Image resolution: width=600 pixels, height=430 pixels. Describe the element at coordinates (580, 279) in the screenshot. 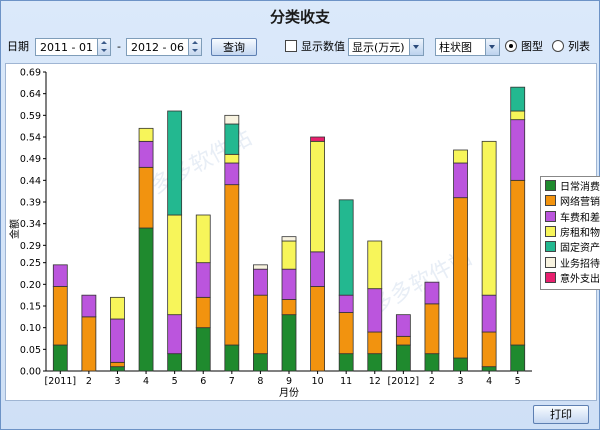

I see `legend-label: 意外支出` at that location.